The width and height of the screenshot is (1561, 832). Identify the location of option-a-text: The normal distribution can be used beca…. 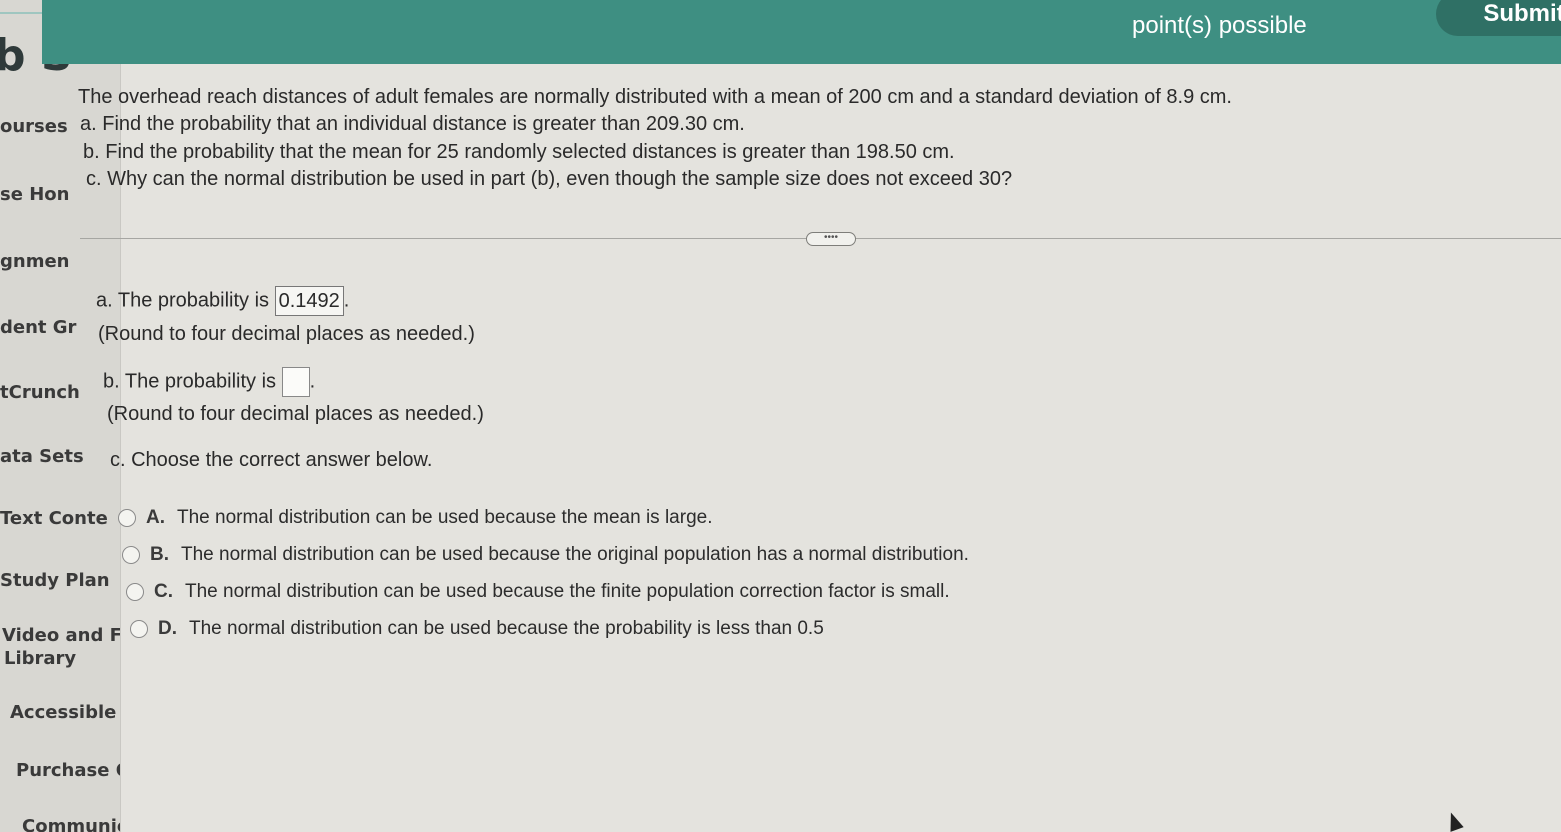
(445, 517).